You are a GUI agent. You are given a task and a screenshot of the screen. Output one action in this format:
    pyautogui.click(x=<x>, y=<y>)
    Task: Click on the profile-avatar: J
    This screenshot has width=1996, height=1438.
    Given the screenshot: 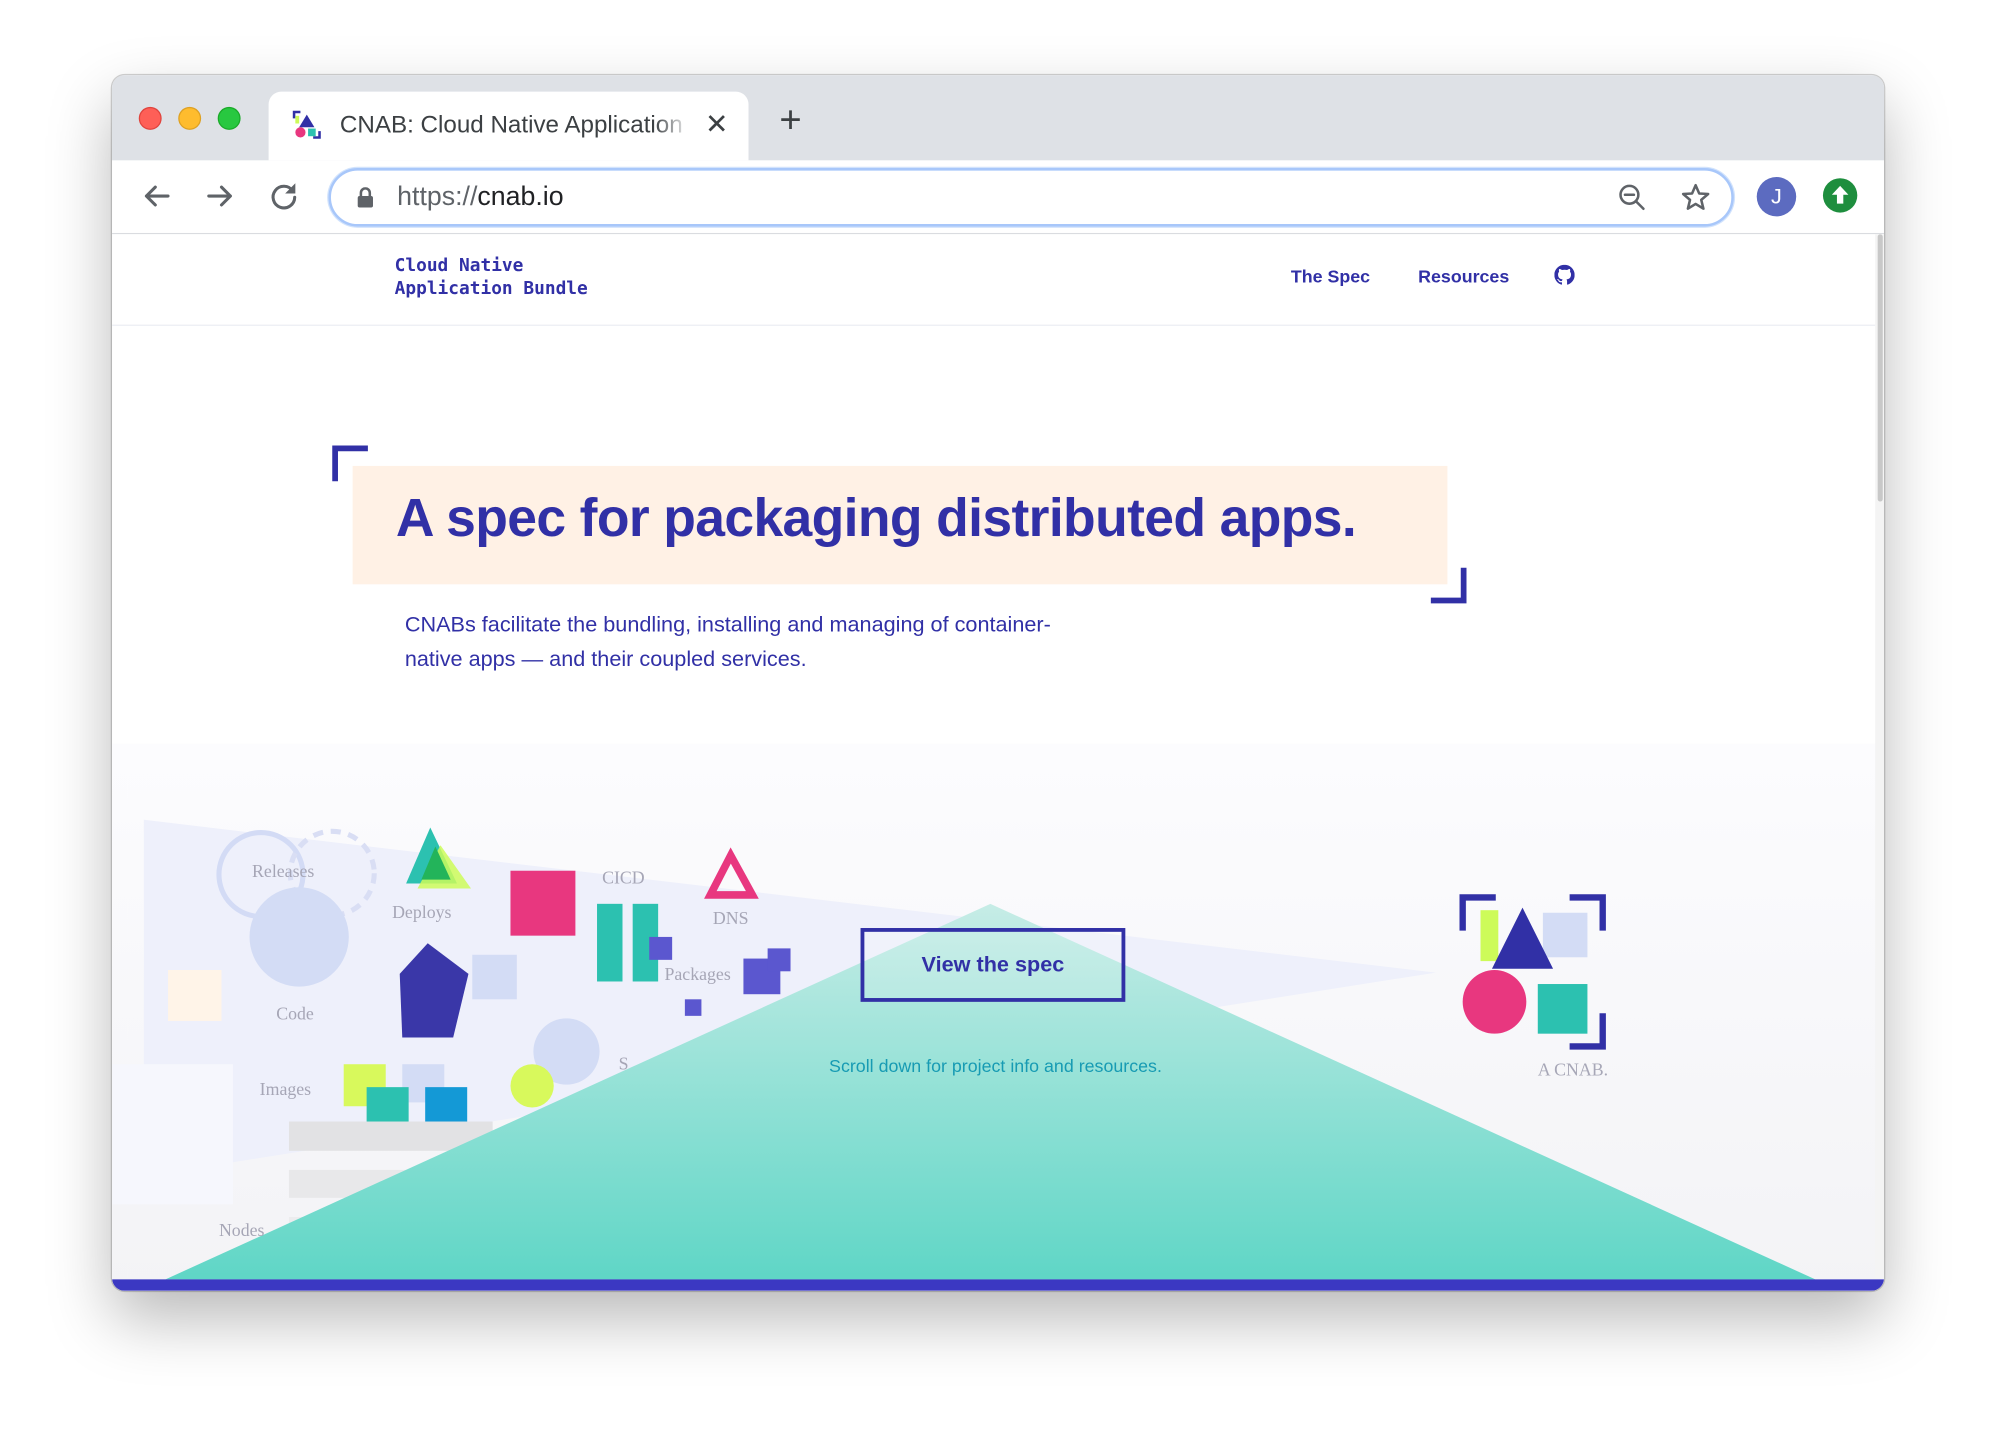 What is the action you would take?
    pyautogui.click(x=1776, y=196)
    